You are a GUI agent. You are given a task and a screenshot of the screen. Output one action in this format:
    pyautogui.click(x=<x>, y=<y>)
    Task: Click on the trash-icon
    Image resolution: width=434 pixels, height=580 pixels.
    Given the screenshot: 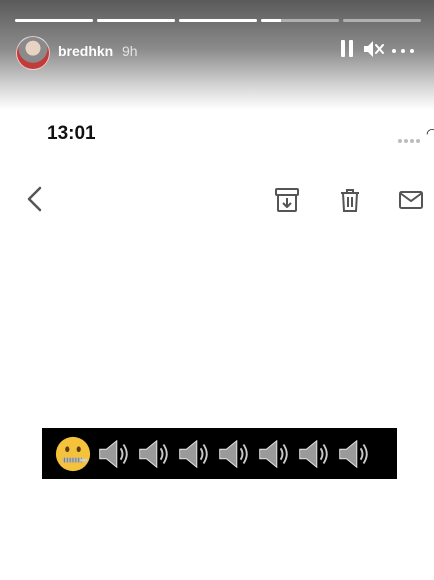 What is the action you would take?
    pyautogui.click(x=350, y=200)
    